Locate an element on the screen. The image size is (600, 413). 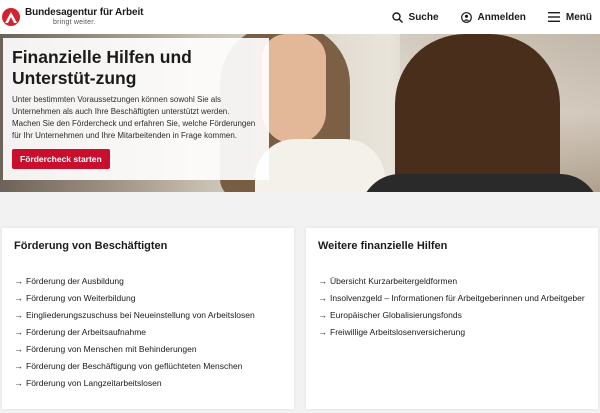
list-item: → Förderung der Arbeitsaufnahme is located at coordinates (148, 331).